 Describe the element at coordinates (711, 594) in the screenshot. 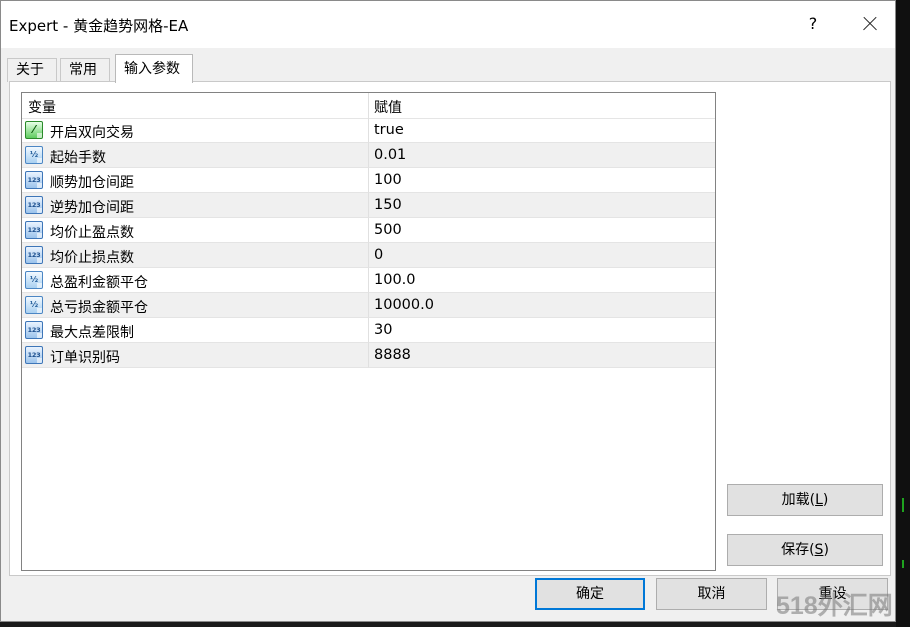

I see `cancel-button: 取消` at that location.